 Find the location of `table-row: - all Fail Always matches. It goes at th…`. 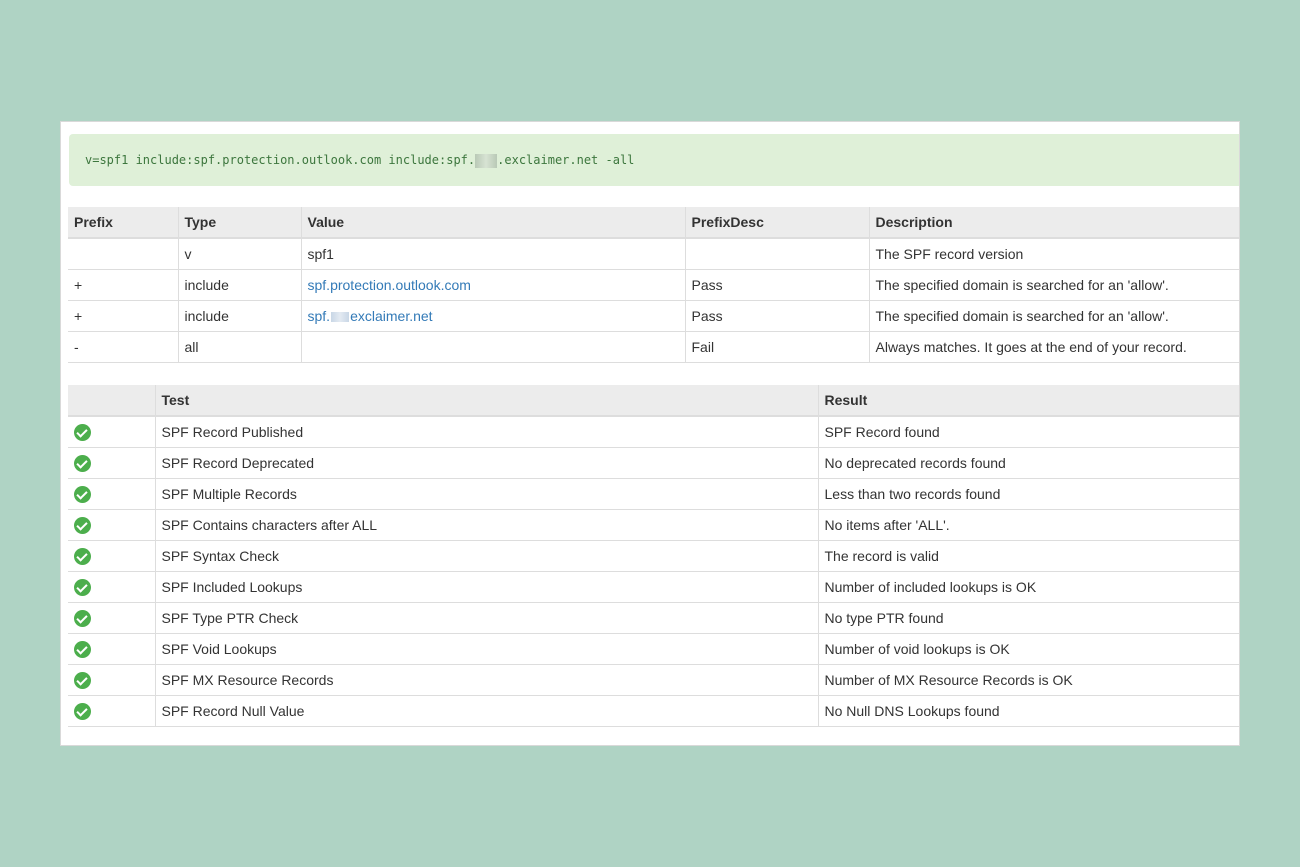

table-row: - all Fail Always matches. It goes at th… is located at coordinates (653, 347).